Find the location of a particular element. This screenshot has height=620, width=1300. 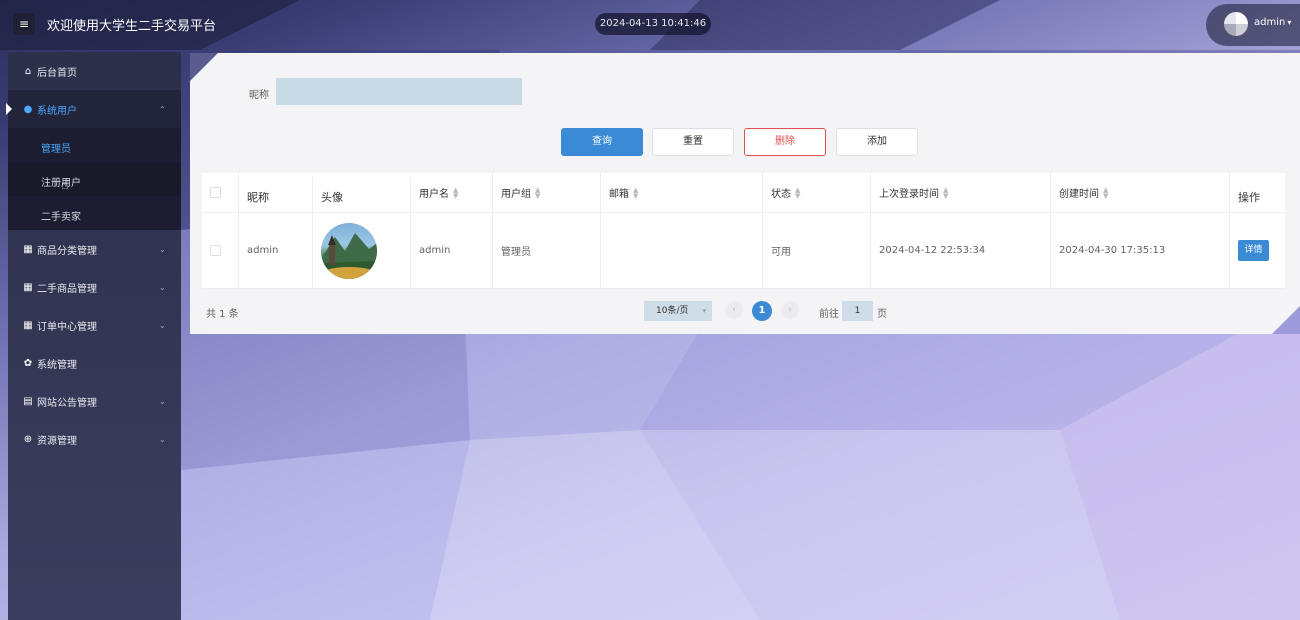

sidebar-item-product-management: ▦ 二手商品管理 ⌄ is located at coordinates (94, 287).